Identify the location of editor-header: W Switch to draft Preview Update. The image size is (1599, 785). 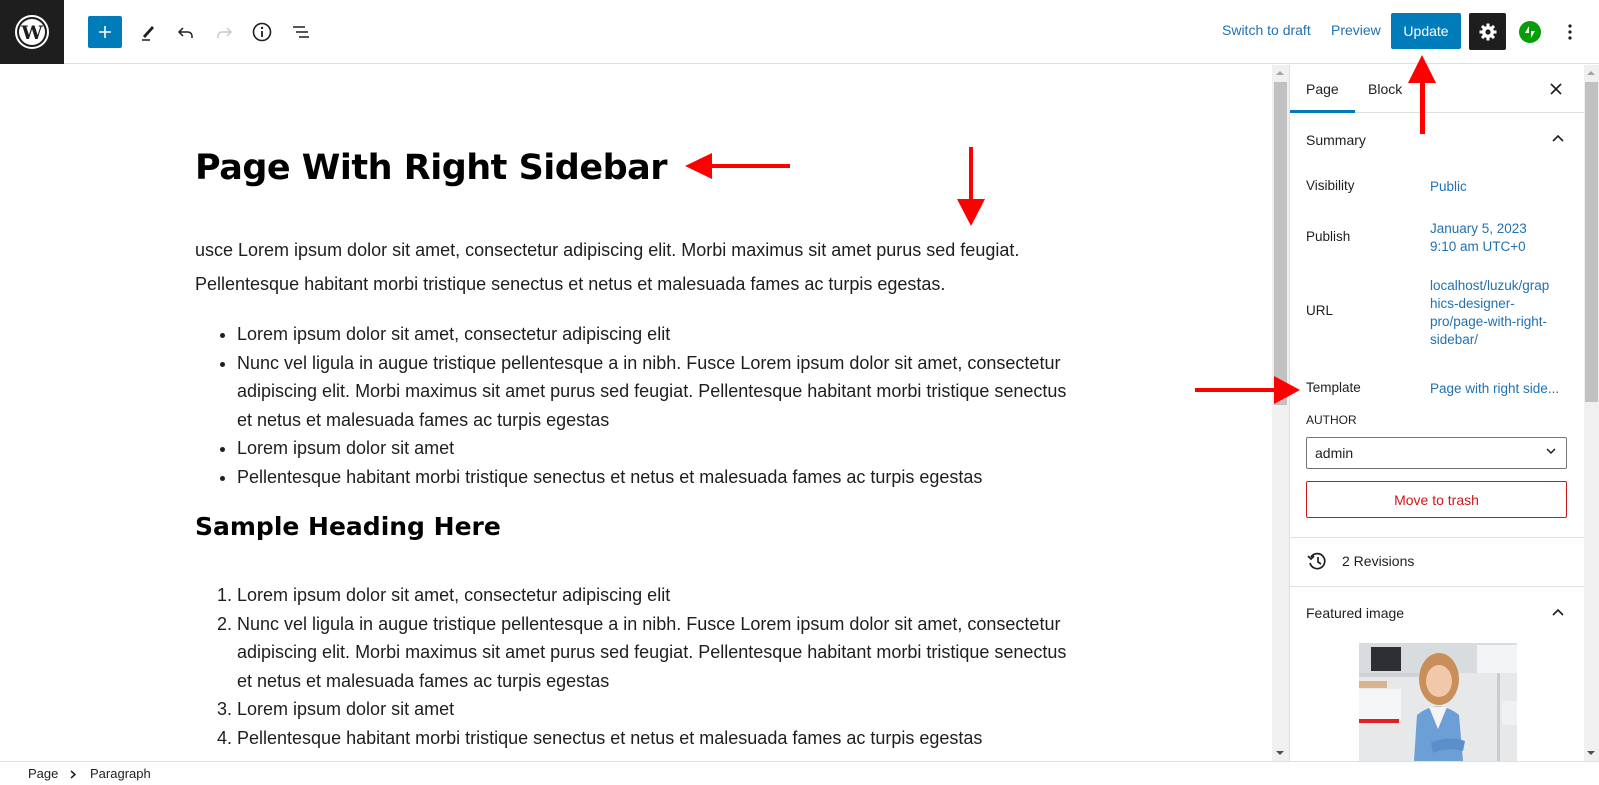
(799, 32).